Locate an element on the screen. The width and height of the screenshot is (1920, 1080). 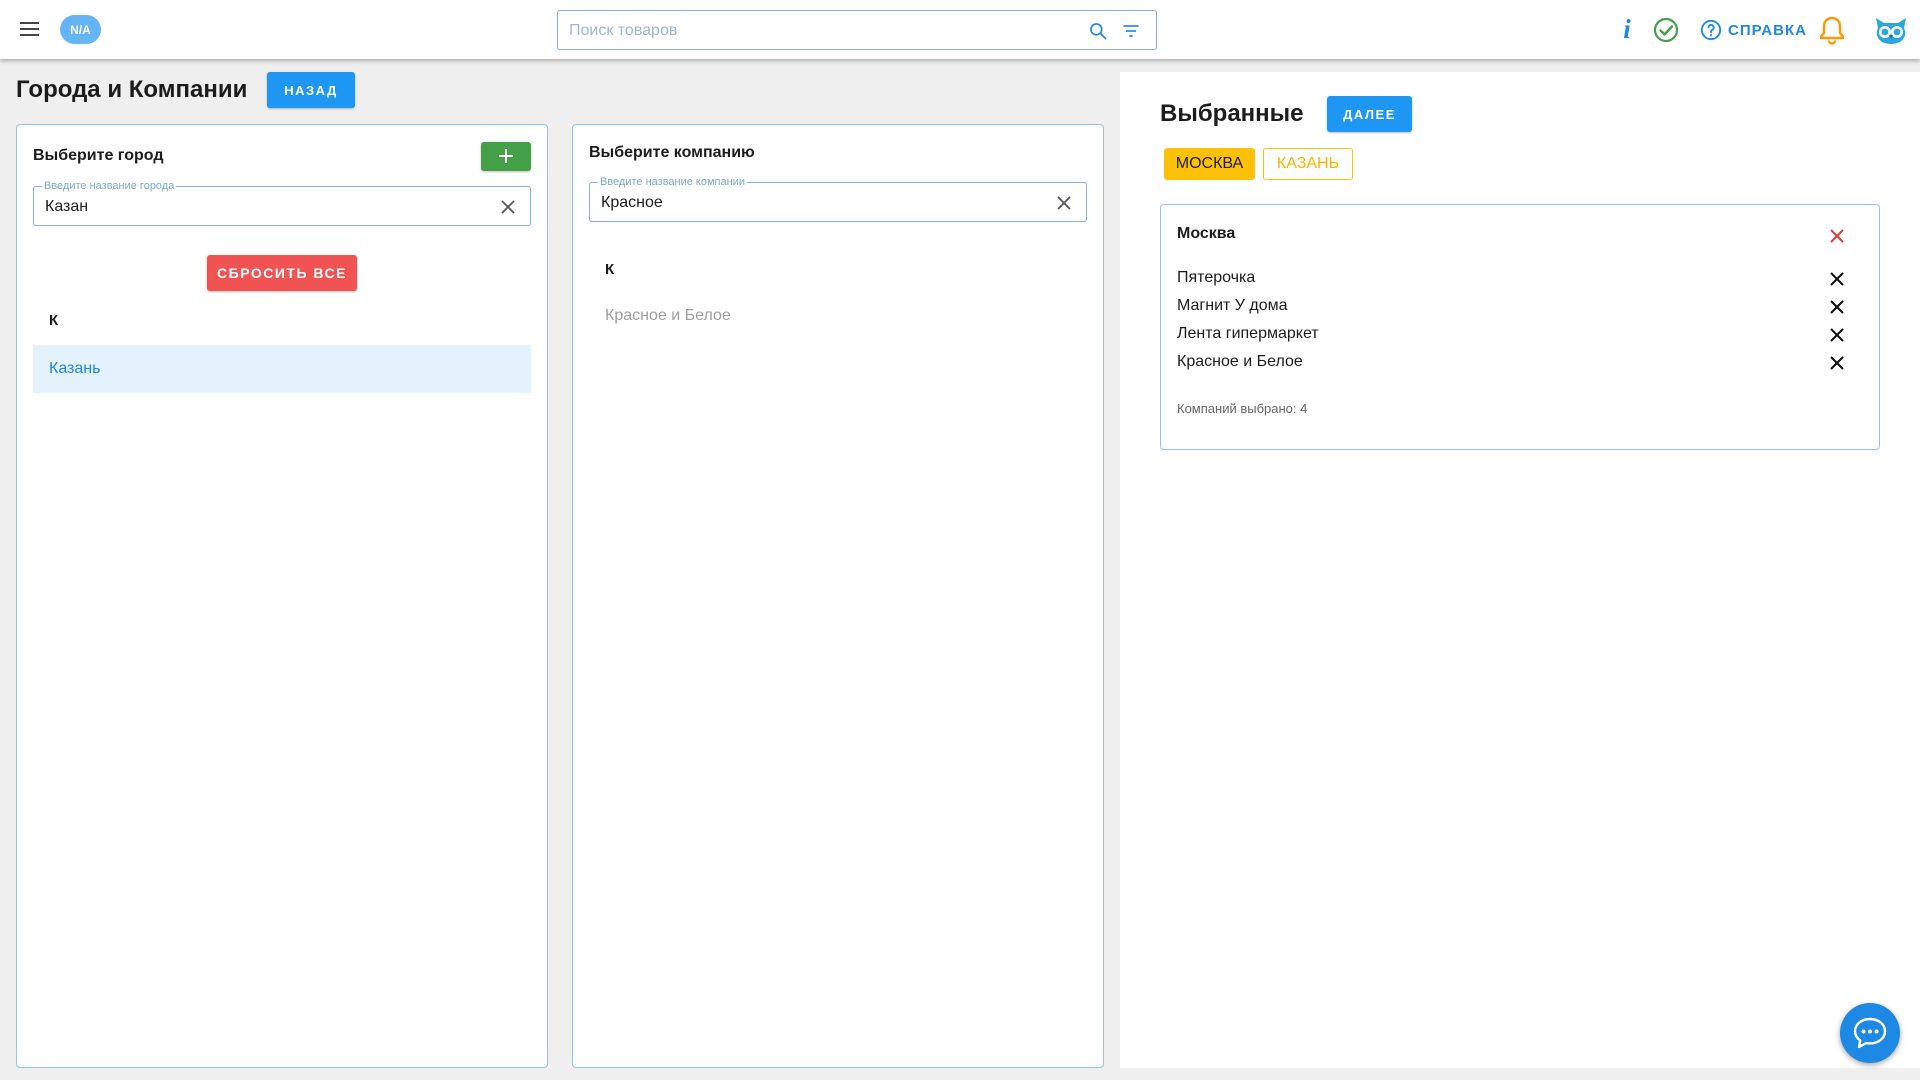
city-chip-moscow: МОСКВА is located at coordinates (1209, 164).